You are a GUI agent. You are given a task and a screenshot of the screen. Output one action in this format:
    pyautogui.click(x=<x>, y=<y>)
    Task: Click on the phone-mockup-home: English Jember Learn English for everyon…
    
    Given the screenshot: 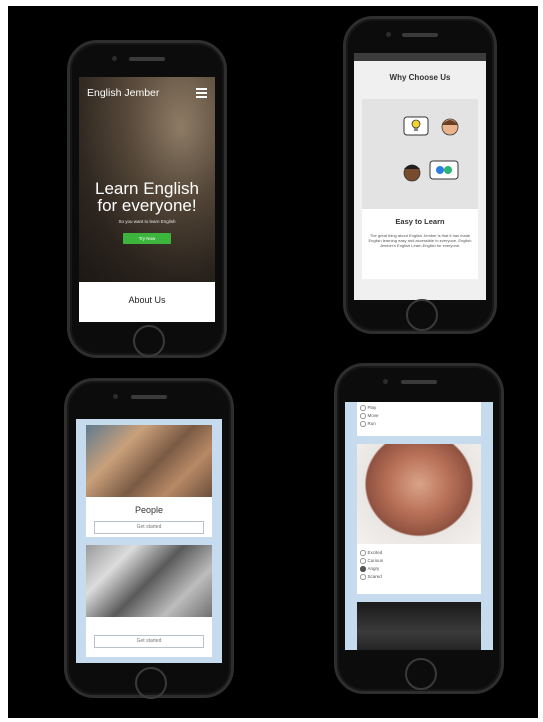 What is the action you would take?
    pyautogui.click(x=147, y=199)
    